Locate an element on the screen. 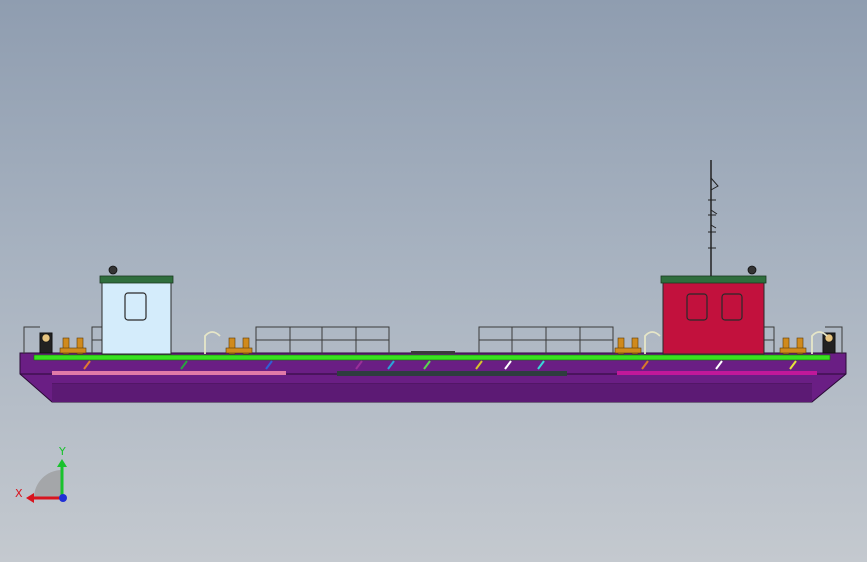 This screenshot has height=562, width=867. hull-bottom-band is located at coordinates (432, 393).